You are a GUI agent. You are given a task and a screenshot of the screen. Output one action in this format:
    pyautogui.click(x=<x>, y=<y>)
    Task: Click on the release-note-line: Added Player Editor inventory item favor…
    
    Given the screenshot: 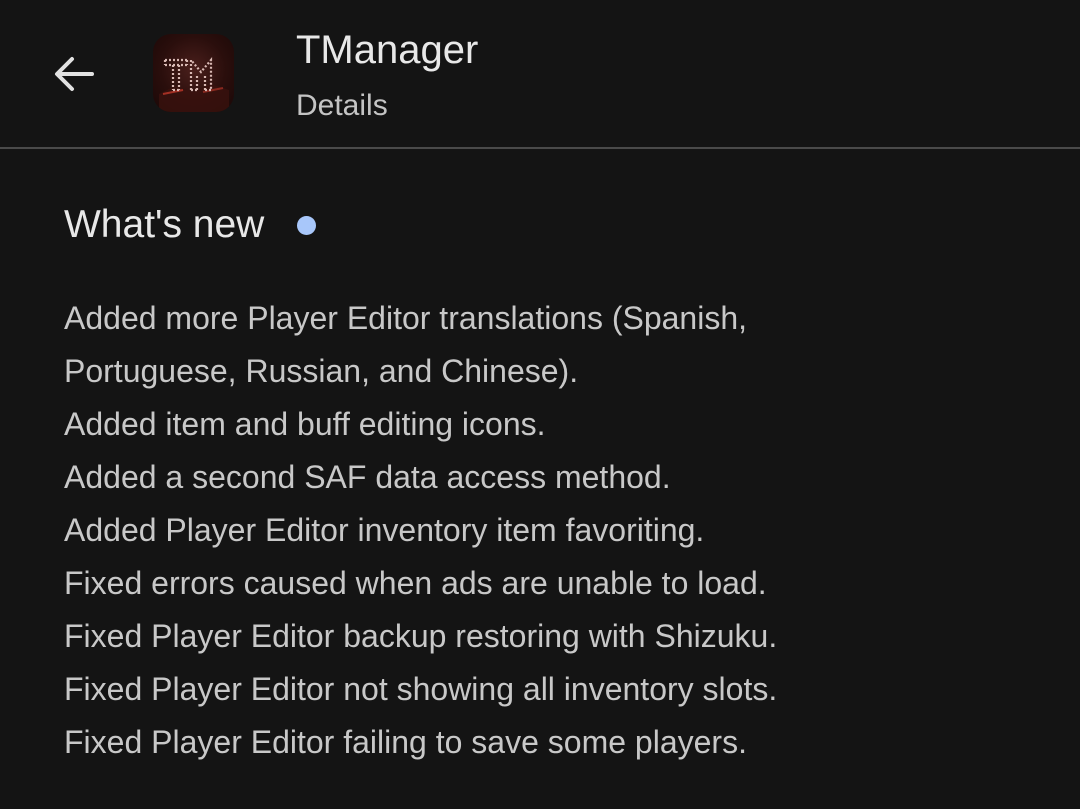 What is the action you would take?
    pyautogui.click(x=384, y=530)
    